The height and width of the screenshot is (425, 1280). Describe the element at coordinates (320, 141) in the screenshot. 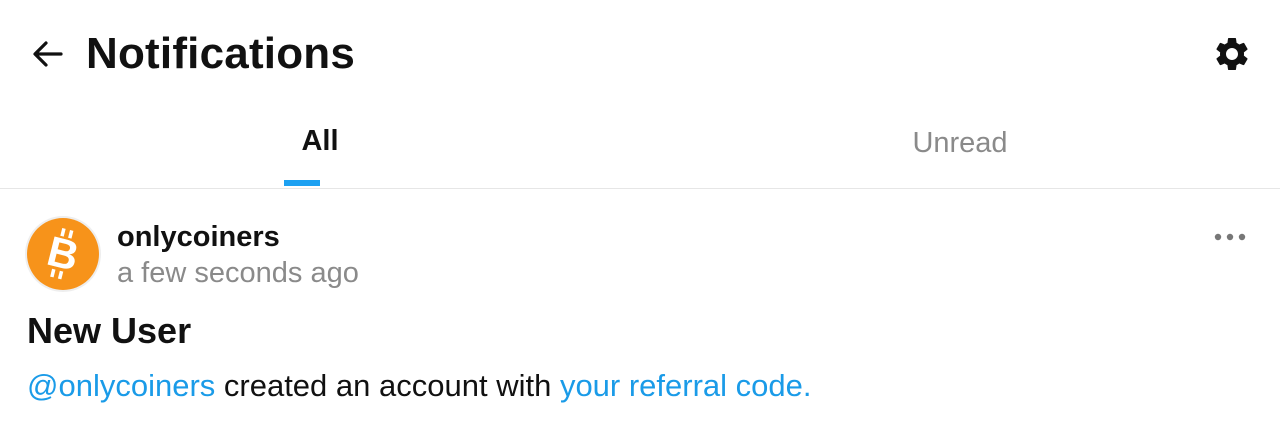

I see `tab-all-label: All` at that location.